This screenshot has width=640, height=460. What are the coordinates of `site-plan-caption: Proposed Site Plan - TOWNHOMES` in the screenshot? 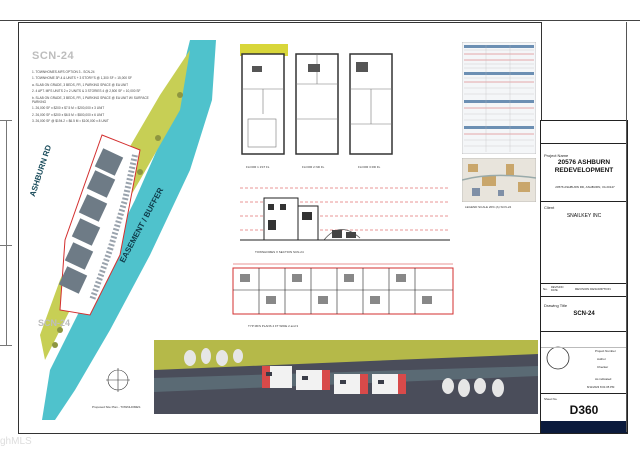 It's located at (116, 407).